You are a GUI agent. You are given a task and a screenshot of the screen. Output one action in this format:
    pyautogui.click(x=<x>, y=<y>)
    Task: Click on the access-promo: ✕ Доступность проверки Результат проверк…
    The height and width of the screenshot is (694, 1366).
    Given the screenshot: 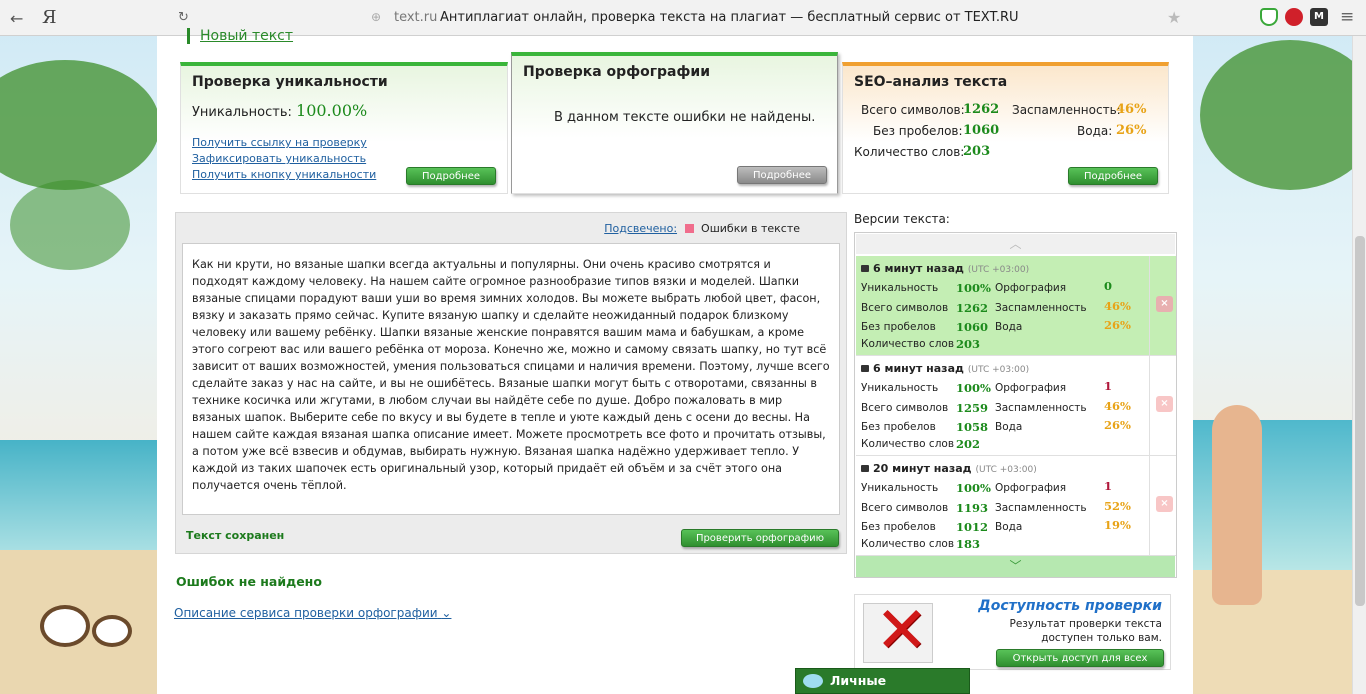 What is the action you would take?
    pyautogui.click(x=1012, y=632)
    